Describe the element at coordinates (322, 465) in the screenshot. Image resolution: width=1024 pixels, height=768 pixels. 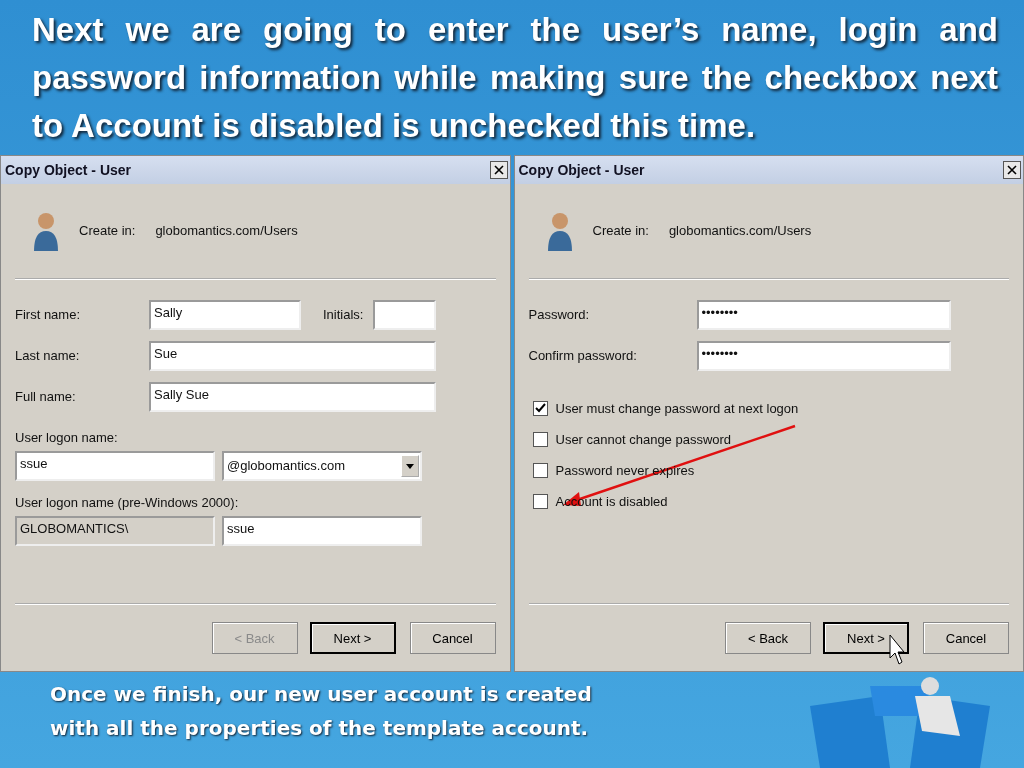
I see `domain-dropdown: @globomantics.com` at that location.